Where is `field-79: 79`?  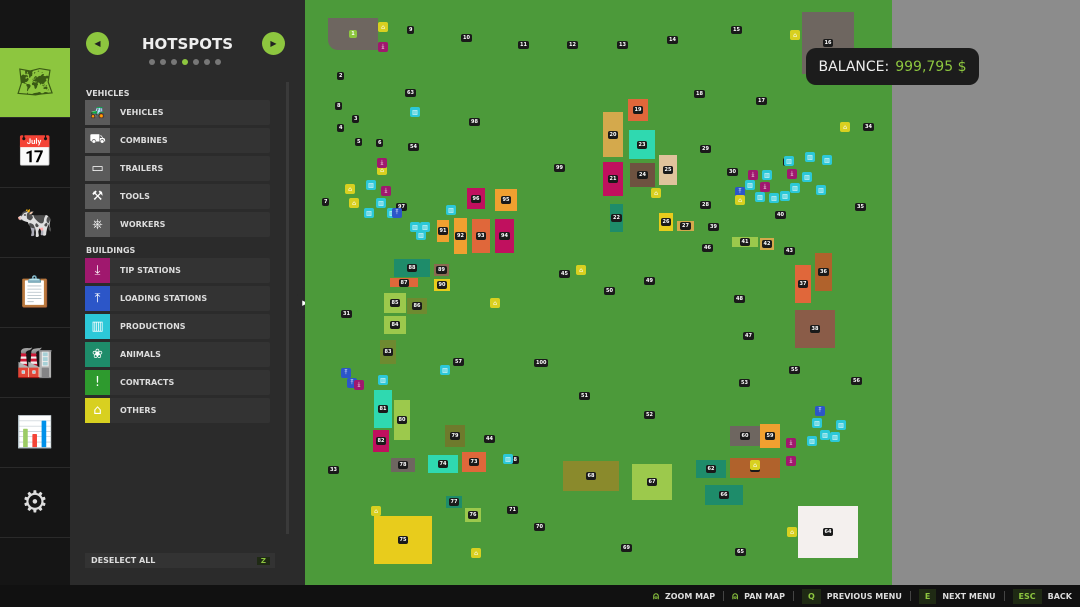
field-79: 79 is located at coordinates (455, 436).